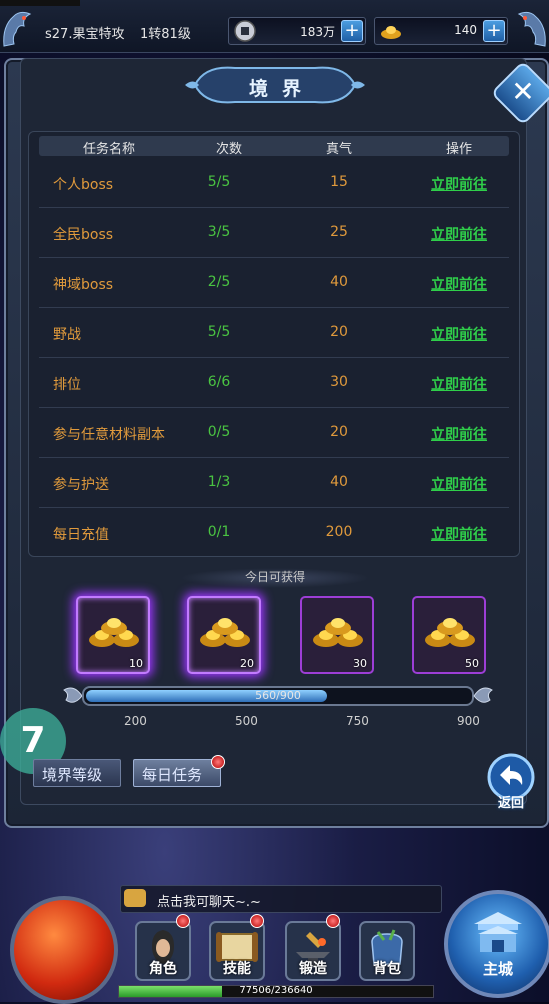 The width and height of the screenshot is (549, 1004). I want to click on close-icon: ✕, so click(523, 93).